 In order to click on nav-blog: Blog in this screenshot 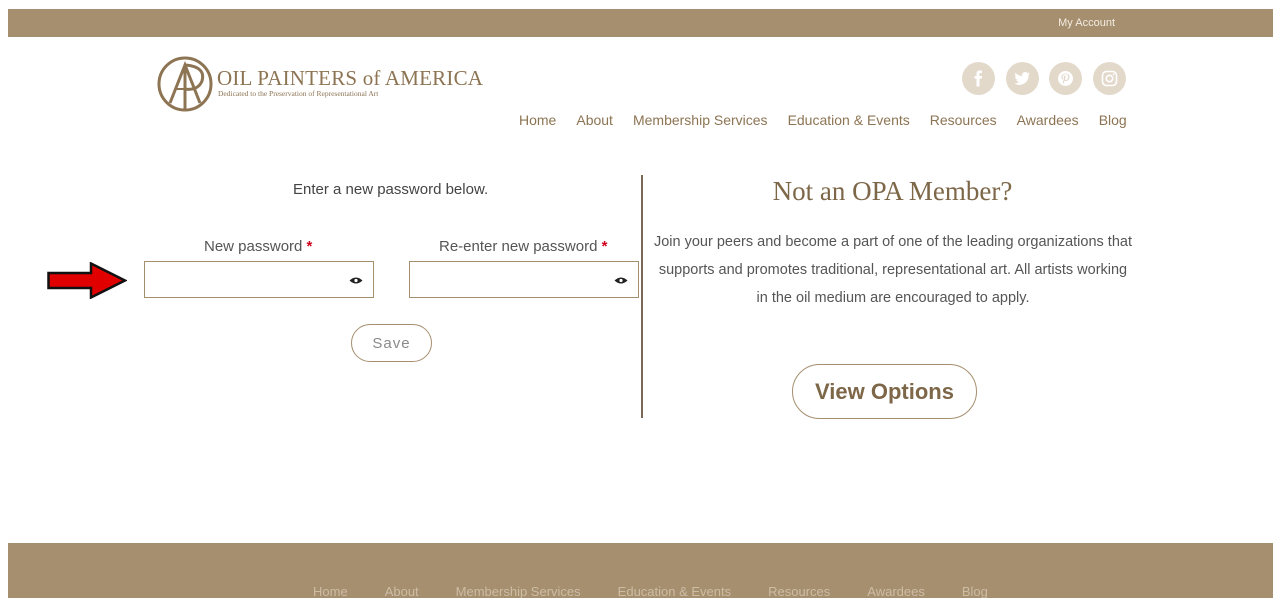, I will do `click(1113, 120)`.